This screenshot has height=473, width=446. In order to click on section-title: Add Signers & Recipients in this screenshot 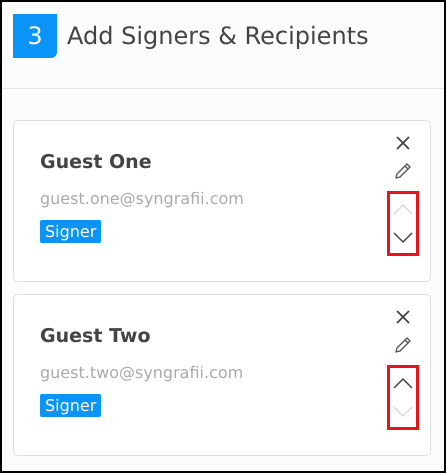, I will do `click(218, 36)`.